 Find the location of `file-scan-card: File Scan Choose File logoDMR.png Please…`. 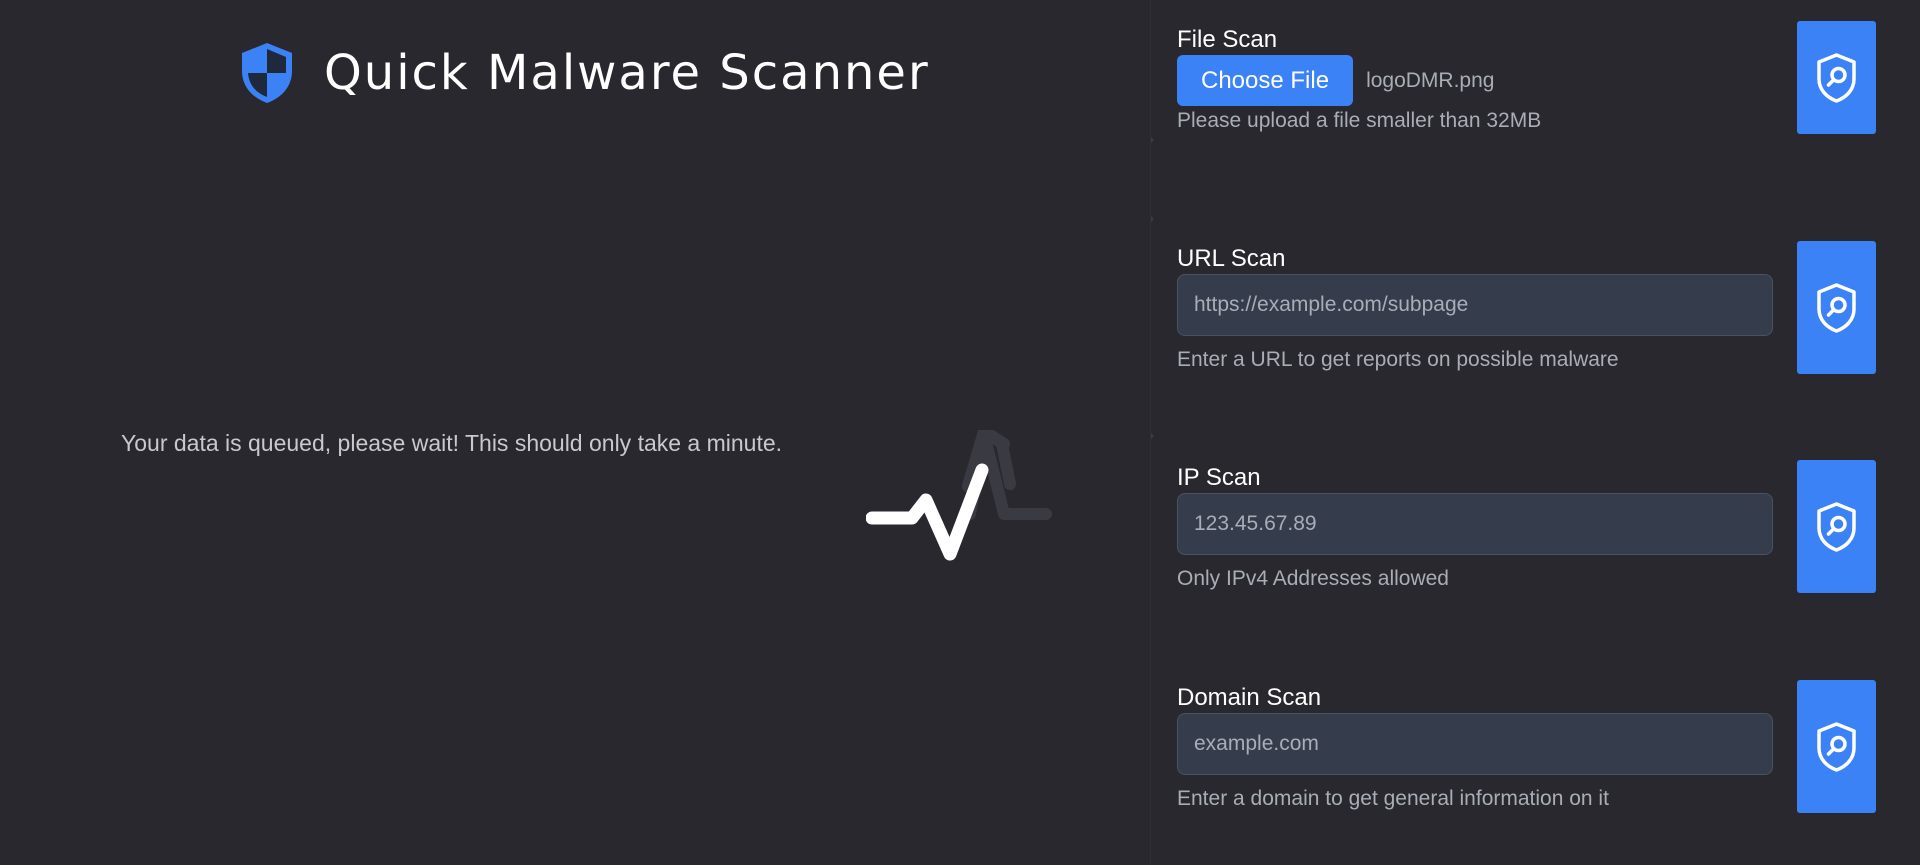

file-scan-card: File Scan Choose File logoDMR.png Please… is located at coordinates (1527, 90).